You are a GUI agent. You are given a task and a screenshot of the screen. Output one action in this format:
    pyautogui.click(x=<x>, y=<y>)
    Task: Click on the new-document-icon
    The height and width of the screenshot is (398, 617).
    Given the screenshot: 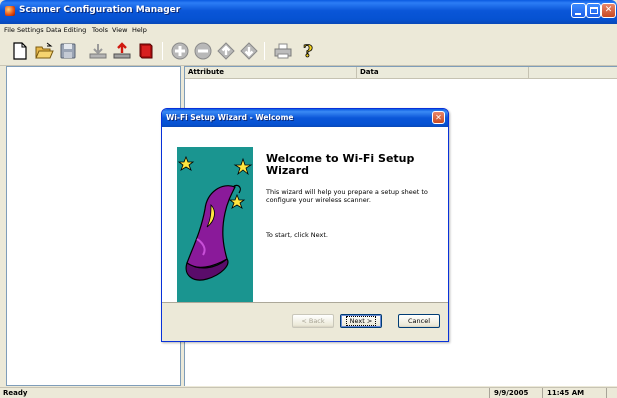 What is the action you would take?
    pyautogui.click(x=20, y=51)
    